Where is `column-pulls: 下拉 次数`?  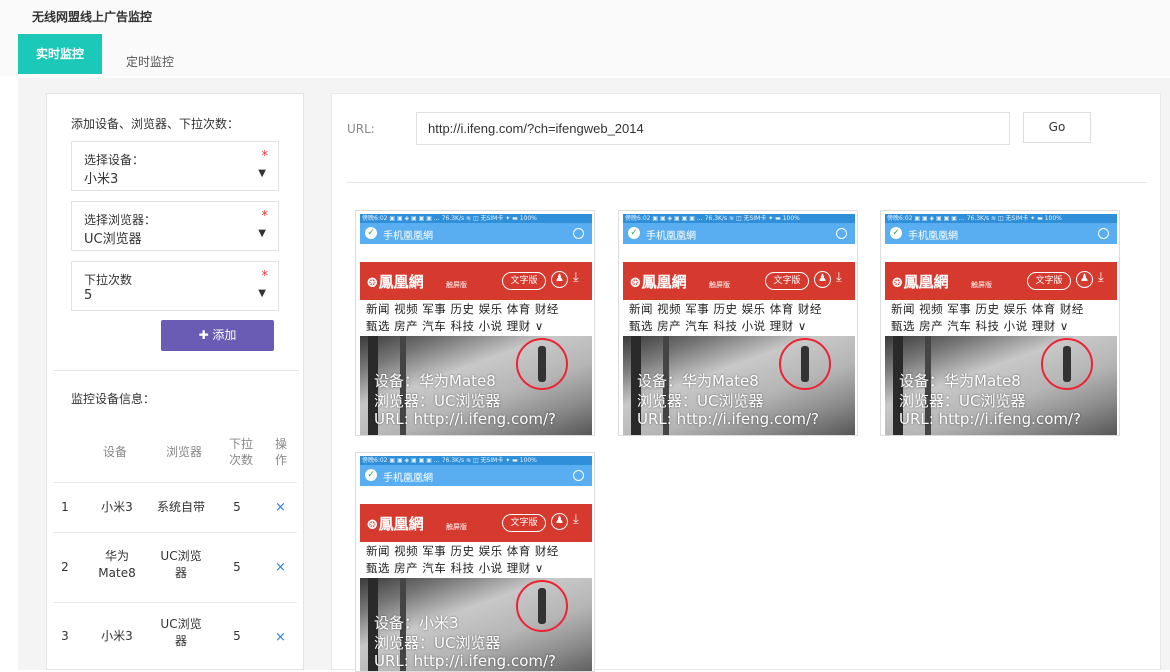
column-pulls: 下拉 次数 is located at coordinates (240, 452).